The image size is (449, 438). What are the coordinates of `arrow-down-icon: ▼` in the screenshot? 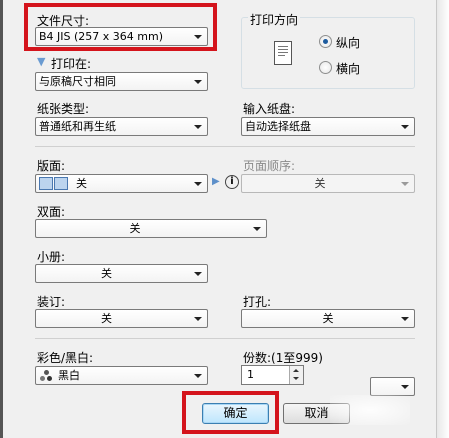 It's located at (41, 61).